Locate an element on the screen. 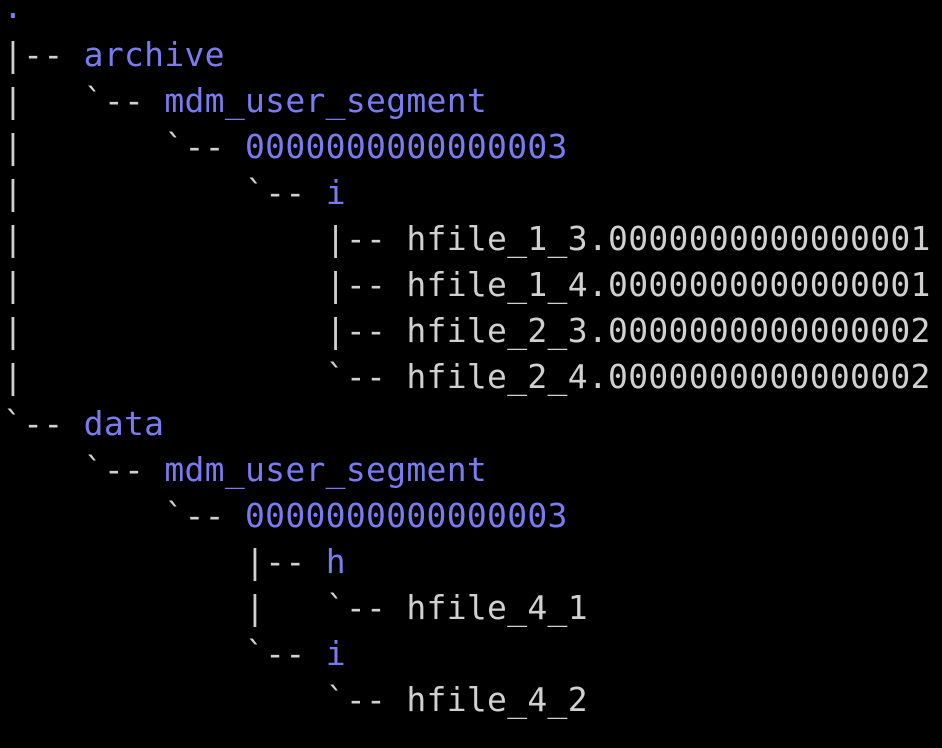 The image size is (942, 748). file-name: hfile_1_3.0000000000000001 is located at coordinates (668, 238).